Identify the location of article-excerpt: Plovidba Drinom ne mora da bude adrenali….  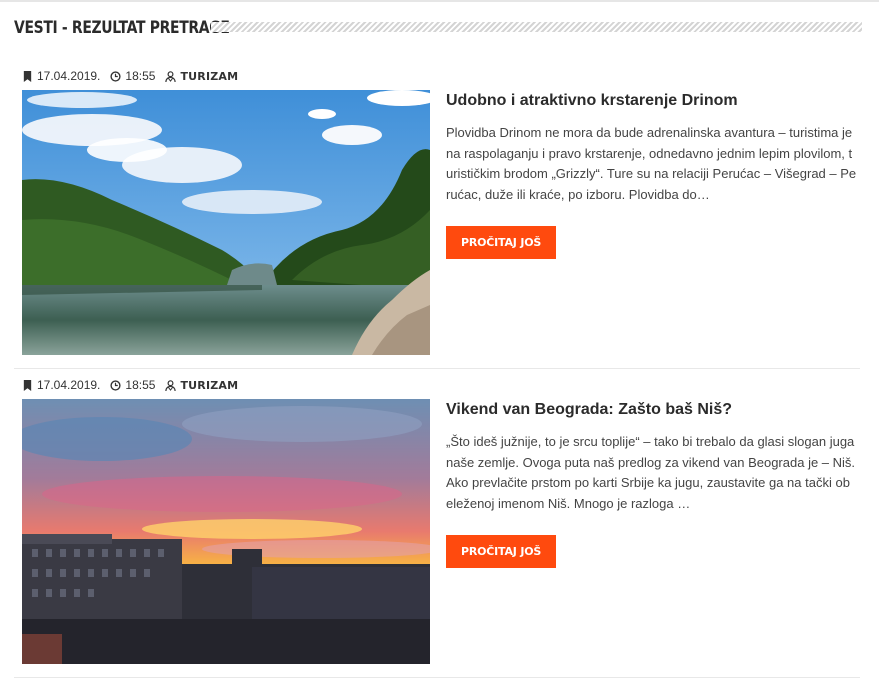
(651, 163).